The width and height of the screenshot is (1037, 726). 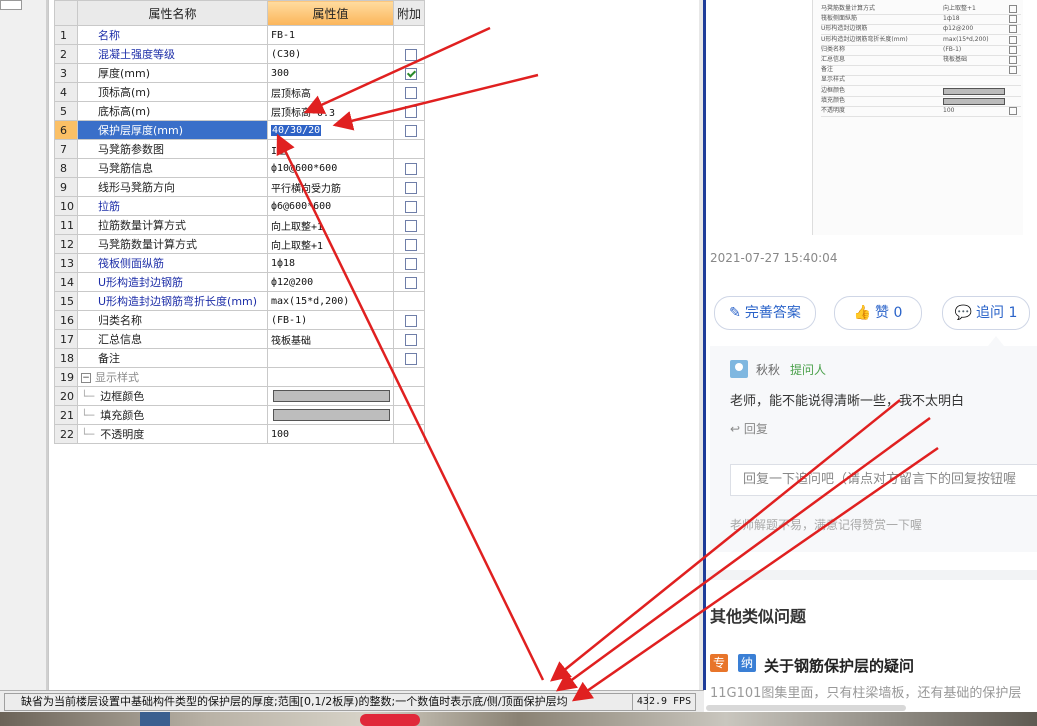 I want to click on property-value: ф10@600*600, so click(x=330, y=168).